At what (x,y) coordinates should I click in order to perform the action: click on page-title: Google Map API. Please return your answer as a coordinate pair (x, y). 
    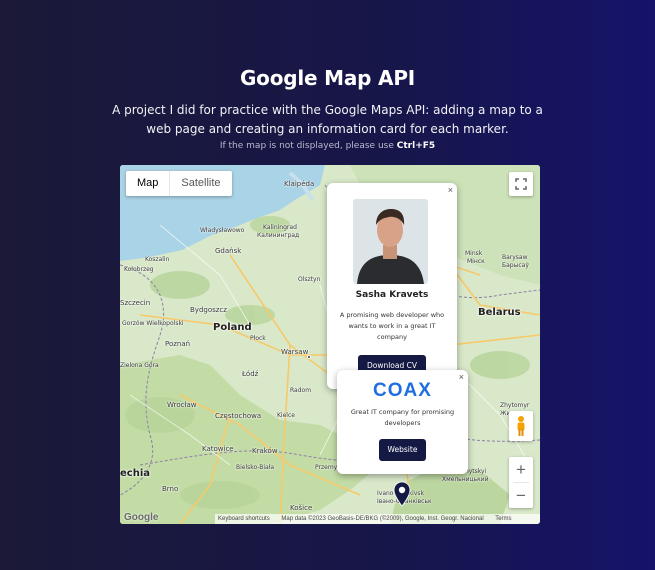
    Looking at the image, I should click on (327, 78).